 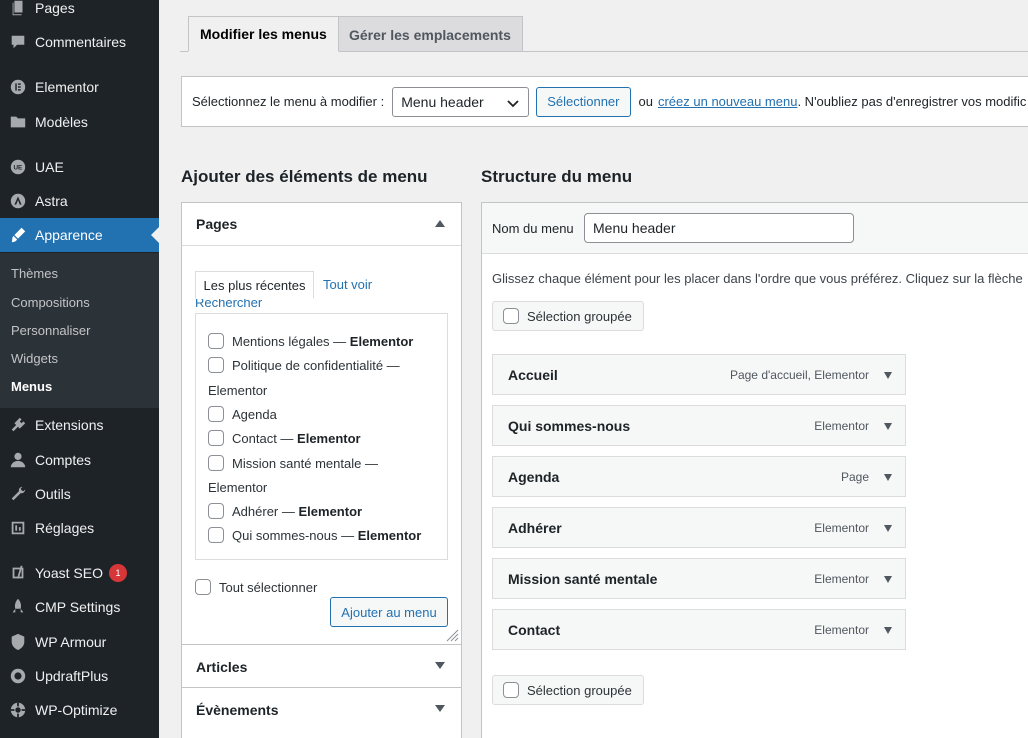 I want to click on submenu-widgets: Widgets, so click(x=34, y=358).